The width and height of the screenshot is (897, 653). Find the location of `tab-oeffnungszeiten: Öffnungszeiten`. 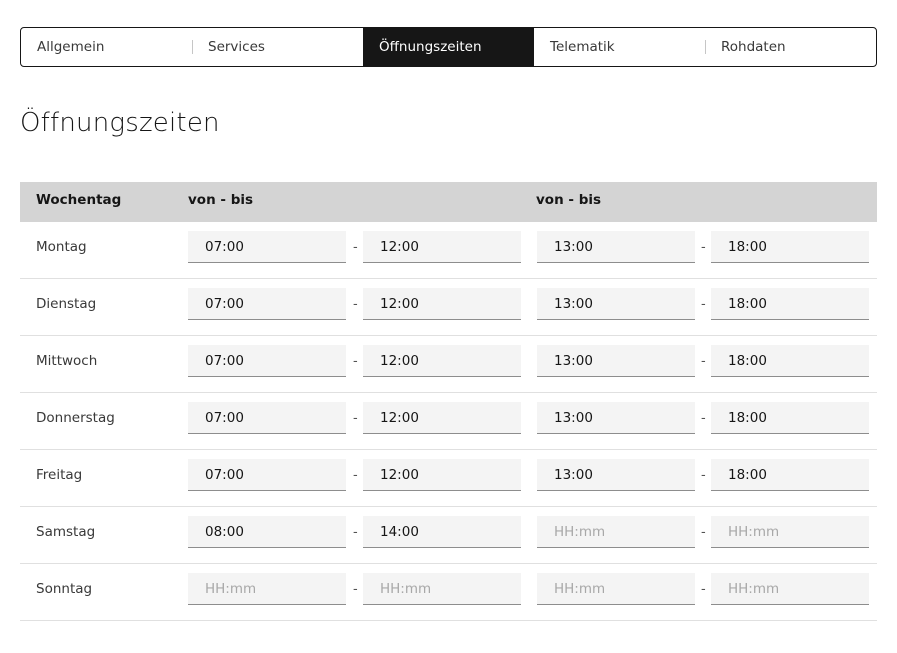

tab-oeffnungszeiten: Öffnungszeiten is located at coordinates (448, 47).